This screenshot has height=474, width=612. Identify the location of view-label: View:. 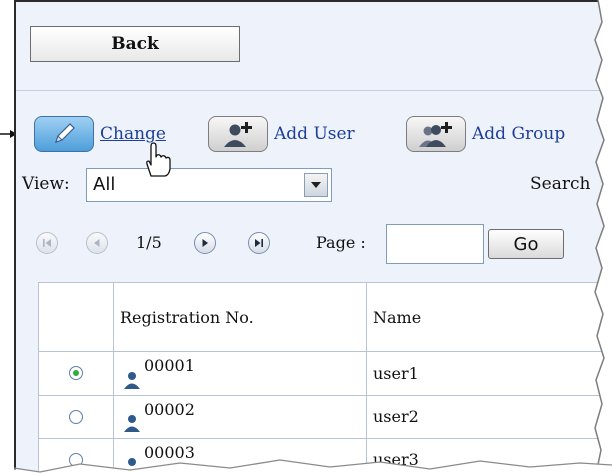
(46, 184).